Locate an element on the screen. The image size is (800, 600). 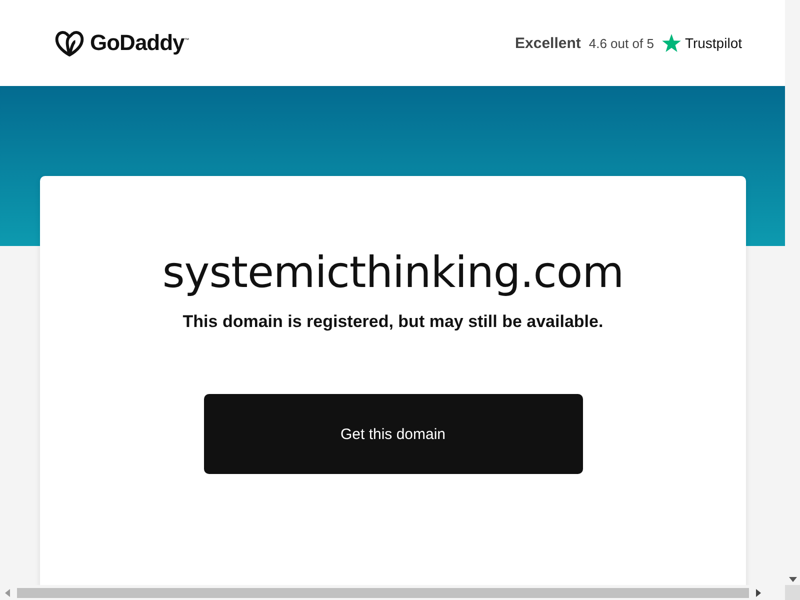
rating-score: 4.6 out of 5 is located at coordinates (621, 43).